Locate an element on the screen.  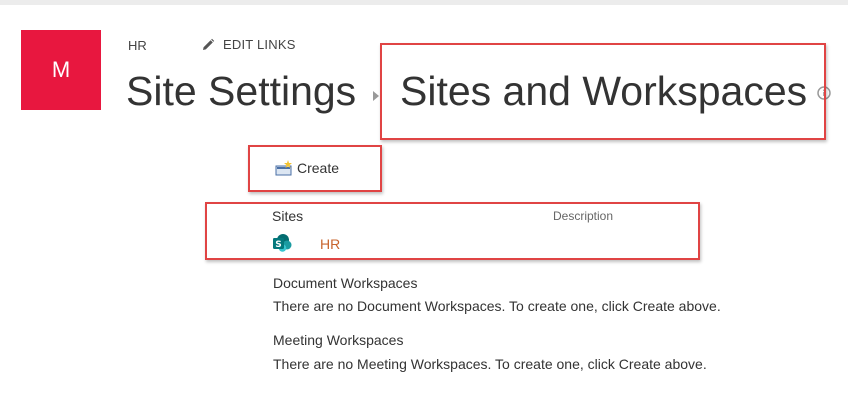
svg-text: S is located at coordinates (278, 245).